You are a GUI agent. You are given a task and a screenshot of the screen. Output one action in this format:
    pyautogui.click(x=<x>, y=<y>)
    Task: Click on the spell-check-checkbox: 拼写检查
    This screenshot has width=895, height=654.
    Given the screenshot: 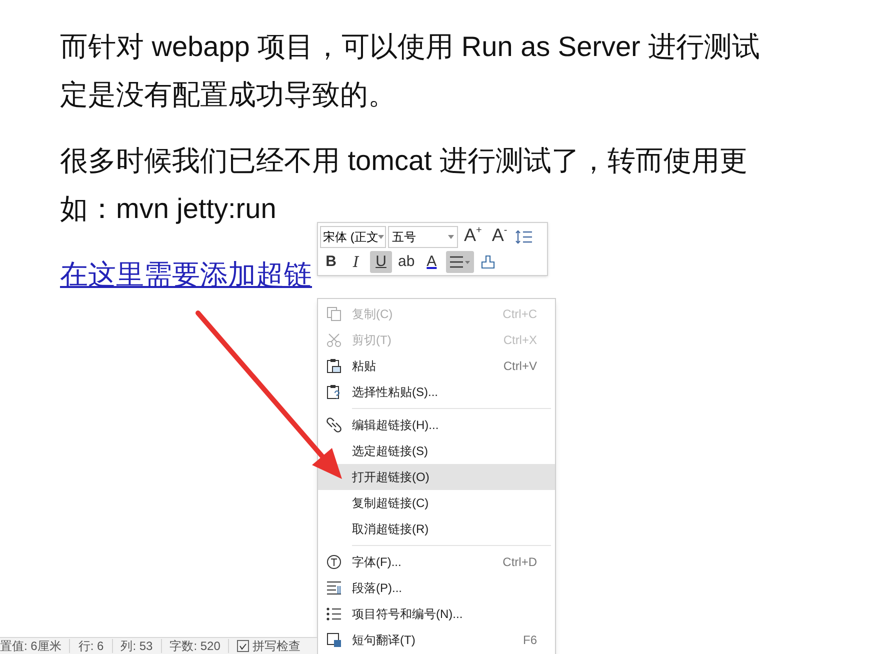 What is the action you would take?
    pyautogui.click(x=268, y=645)
    